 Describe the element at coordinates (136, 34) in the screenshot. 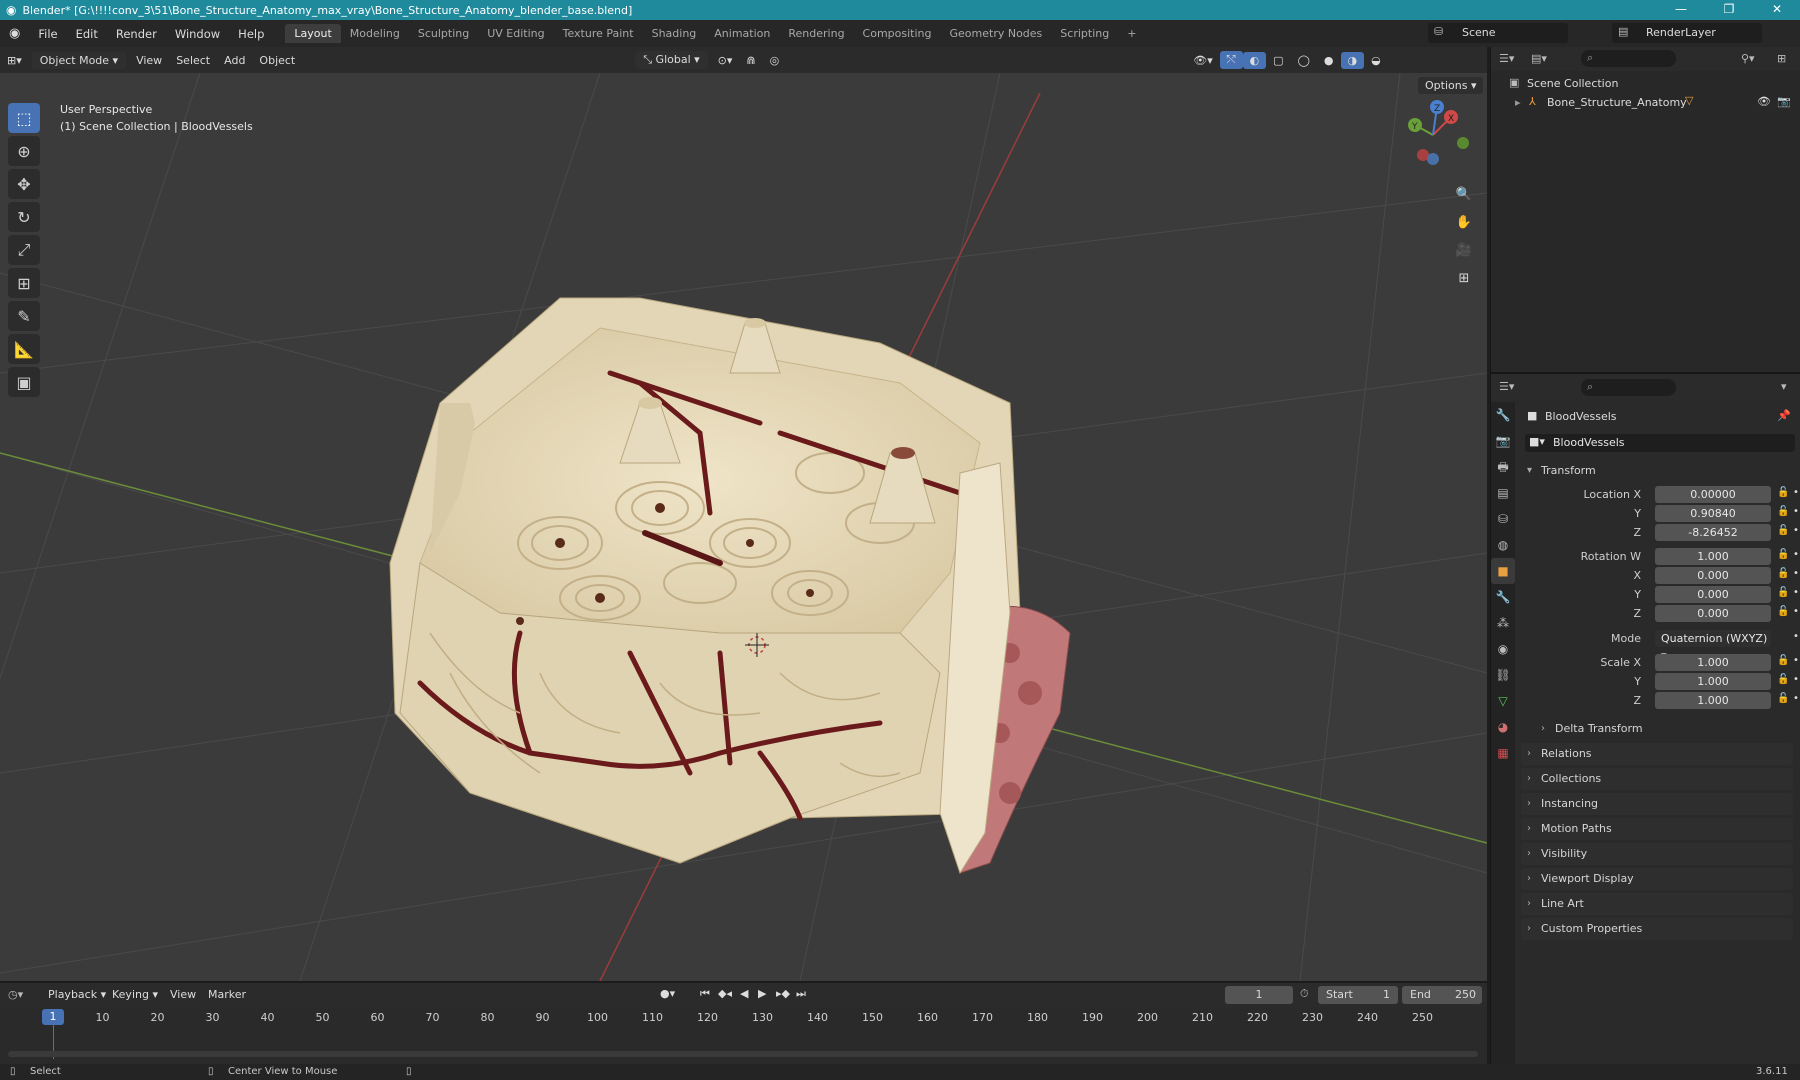

I see `menu-render: Render` at that location.